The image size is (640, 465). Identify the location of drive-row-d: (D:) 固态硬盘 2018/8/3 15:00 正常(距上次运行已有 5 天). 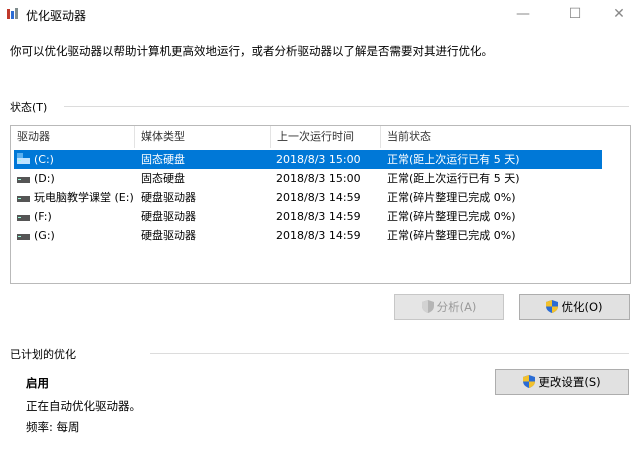
(308, 178).